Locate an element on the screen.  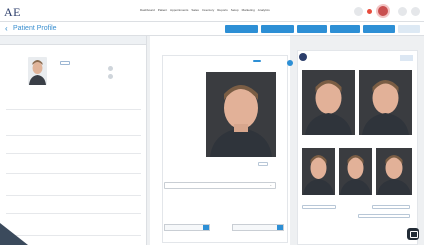
header-actions is located at coordinates (322, 29).